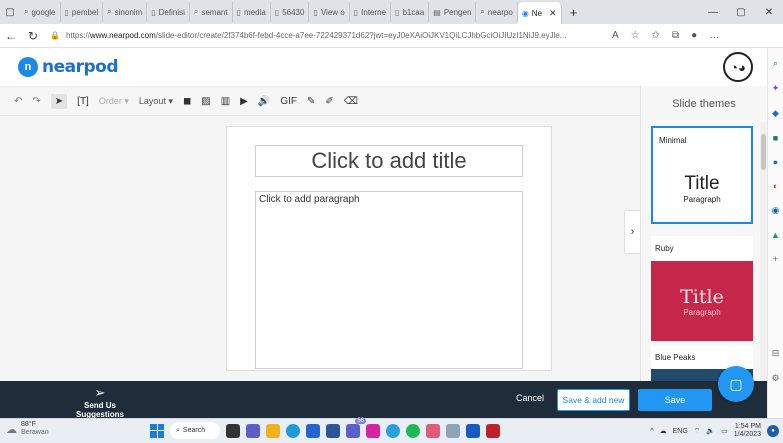  I want to click on minimize-icon: —, so click(713, 12).